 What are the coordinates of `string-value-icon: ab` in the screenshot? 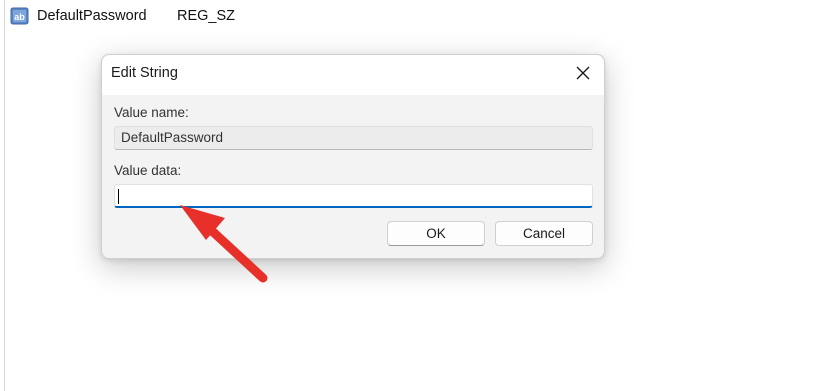 It's located at (20, 16).